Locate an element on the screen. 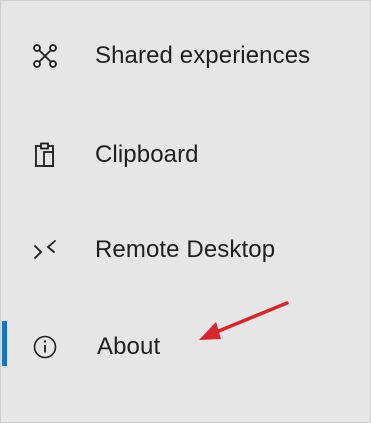  sidebar-item-label: Clipboard is located at coordinates (147, 154).